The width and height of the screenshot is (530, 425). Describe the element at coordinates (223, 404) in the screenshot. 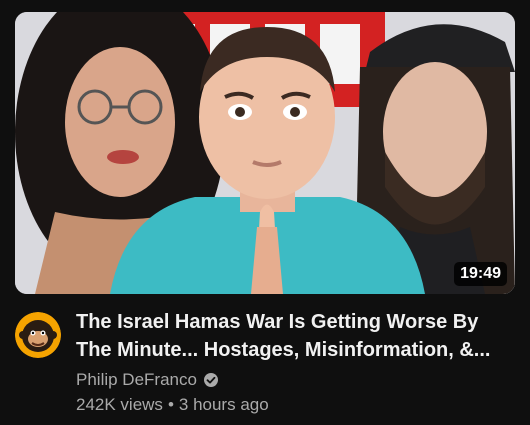

I see `upload-age: 3 hours ago` at that location.